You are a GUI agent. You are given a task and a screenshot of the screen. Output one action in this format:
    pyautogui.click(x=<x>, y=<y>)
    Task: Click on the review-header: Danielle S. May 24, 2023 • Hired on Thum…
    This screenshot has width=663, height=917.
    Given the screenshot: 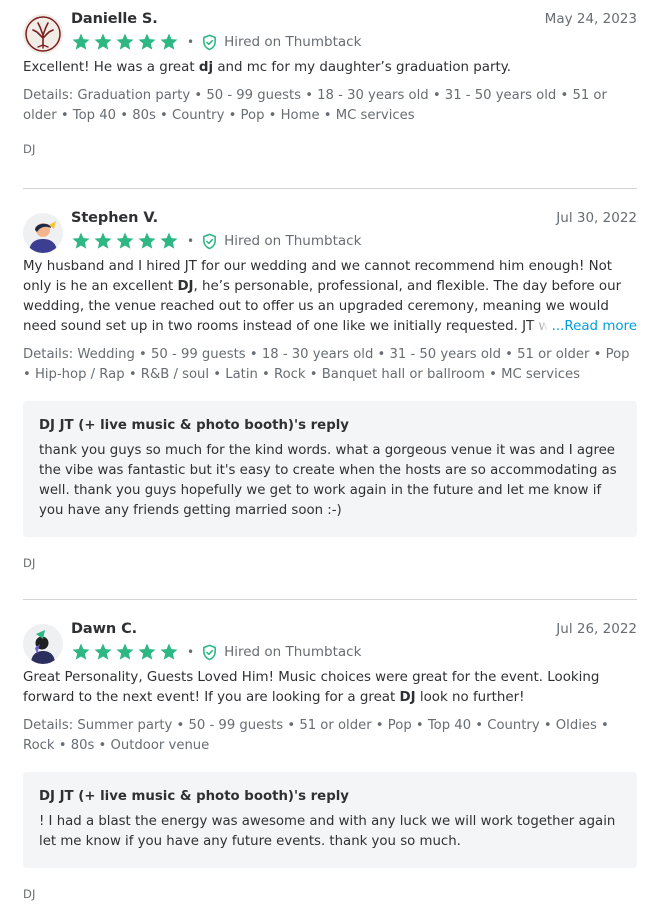 What is the action you would take?
    pyautogui.click(x=330, y=34)
    